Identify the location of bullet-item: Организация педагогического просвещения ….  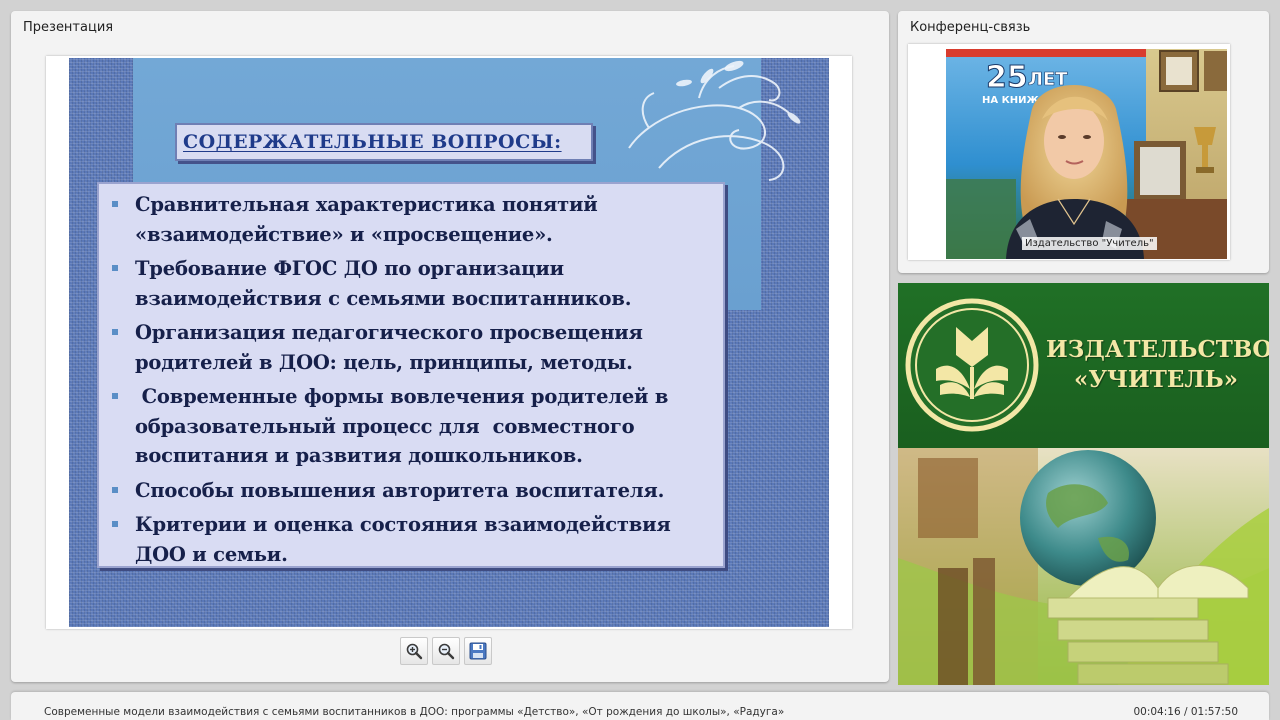
(411, 347).